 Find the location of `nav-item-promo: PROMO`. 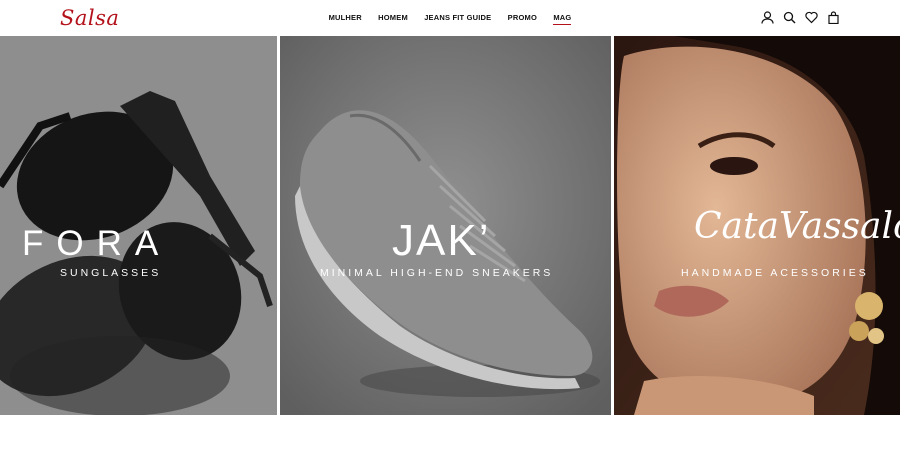

nav-item-promo: PROMO is located at coordinates (522, 17).